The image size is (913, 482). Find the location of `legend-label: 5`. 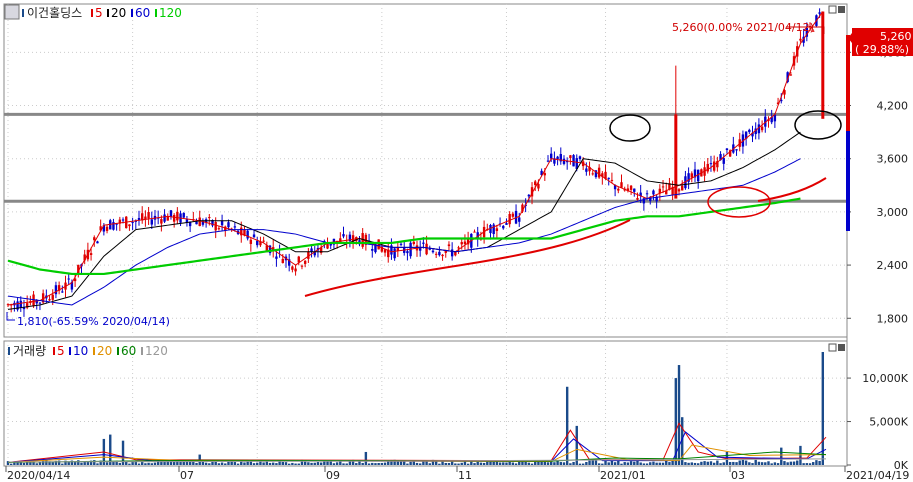

legend-label: 5 is located at coordinates (61, 351).